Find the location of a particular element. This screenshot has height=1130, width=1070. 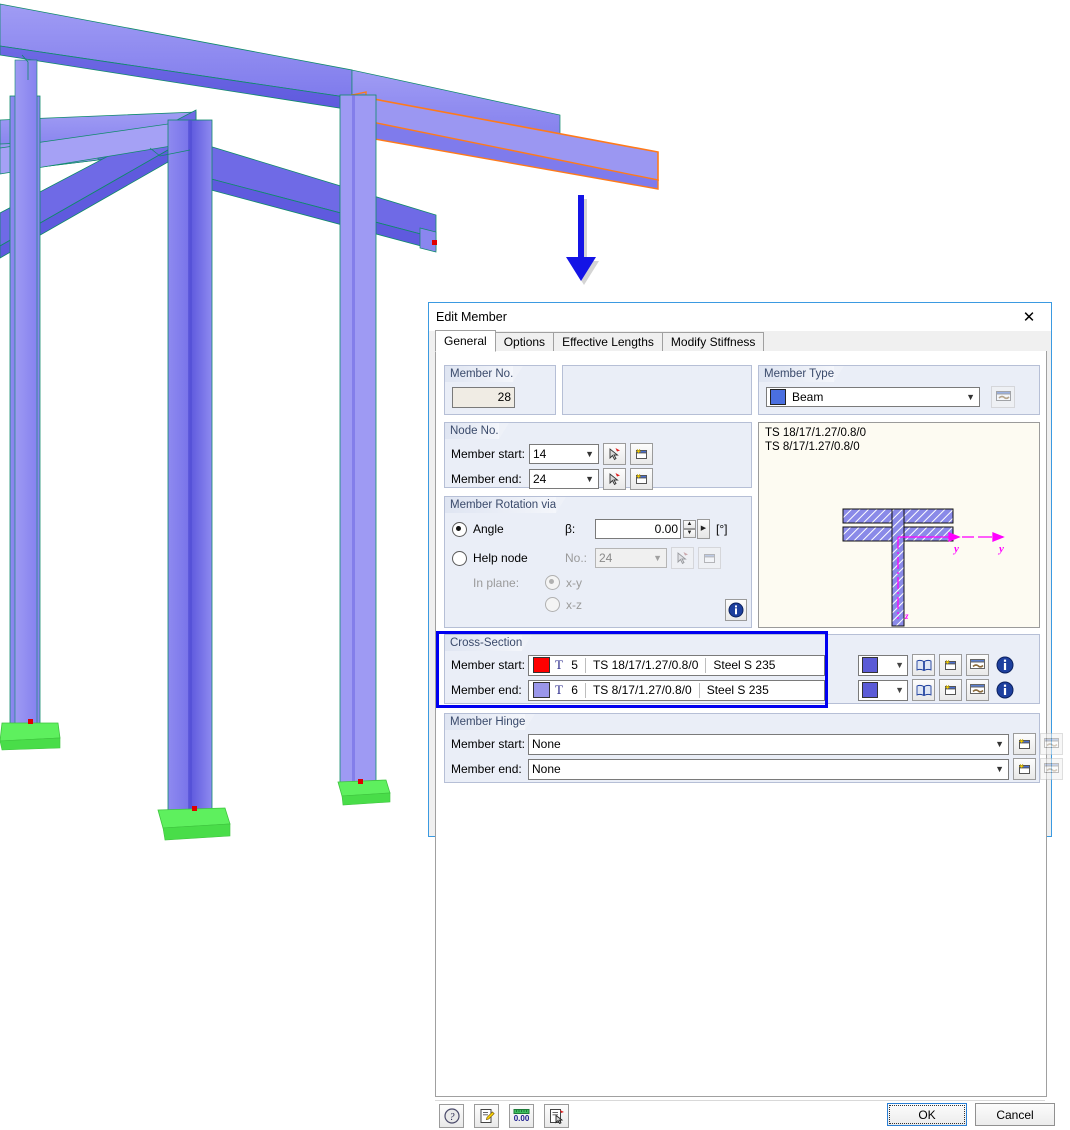

node-start-combo: 14 ▼ is located at coordinates (564, 454).